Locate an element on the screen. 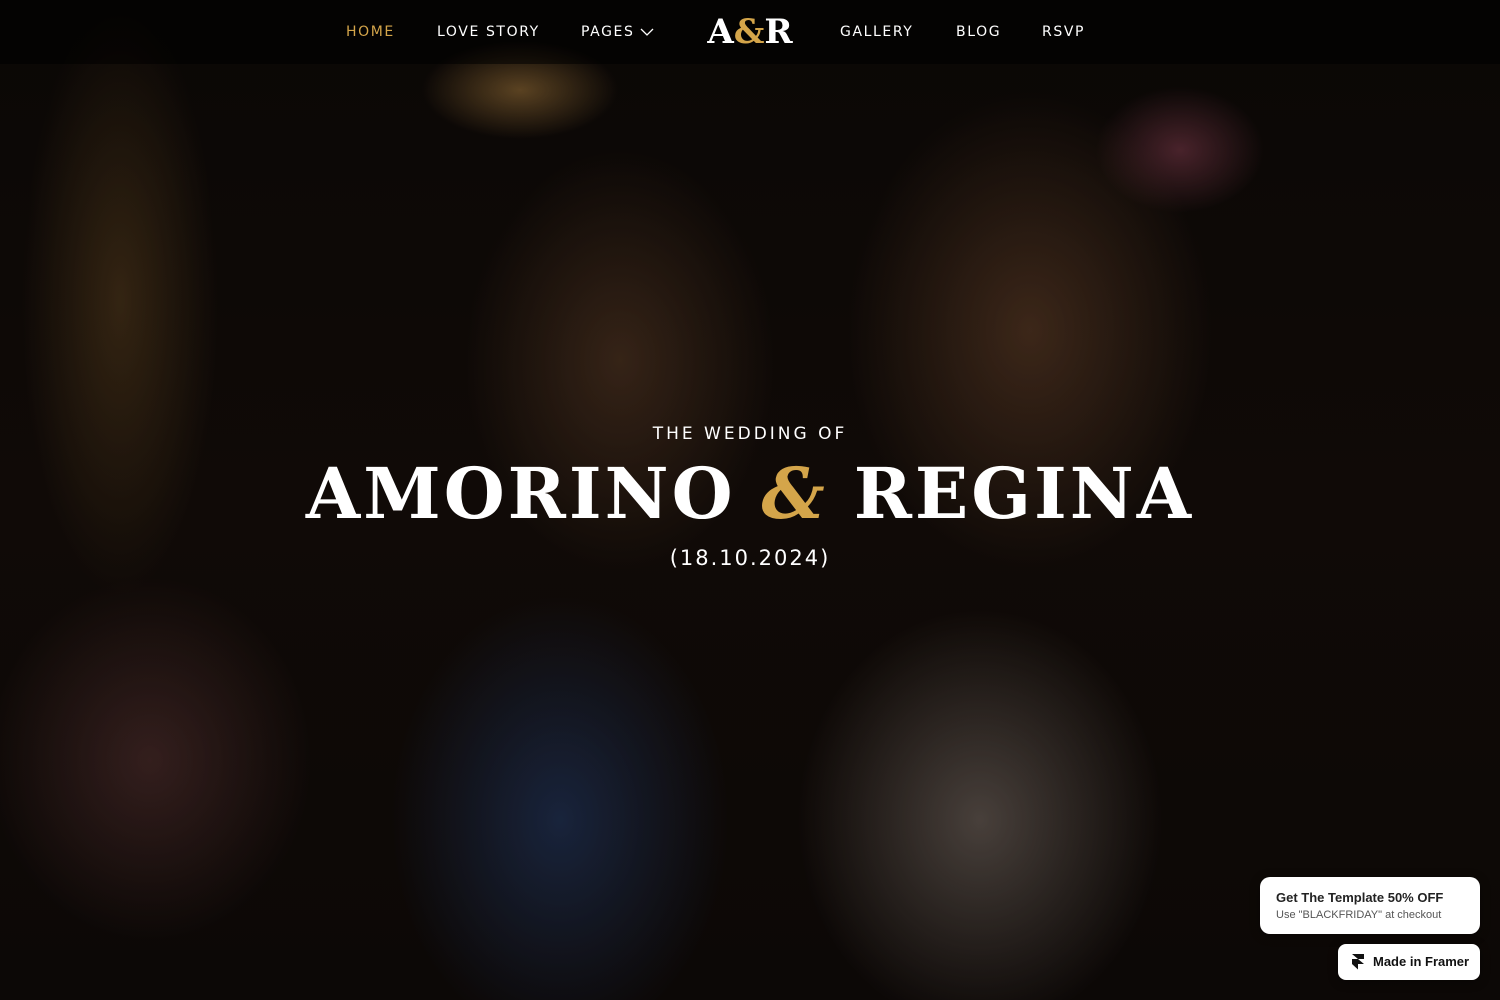  hero-headline: AMORINO & REGINA is located at coordinates (750, 494).